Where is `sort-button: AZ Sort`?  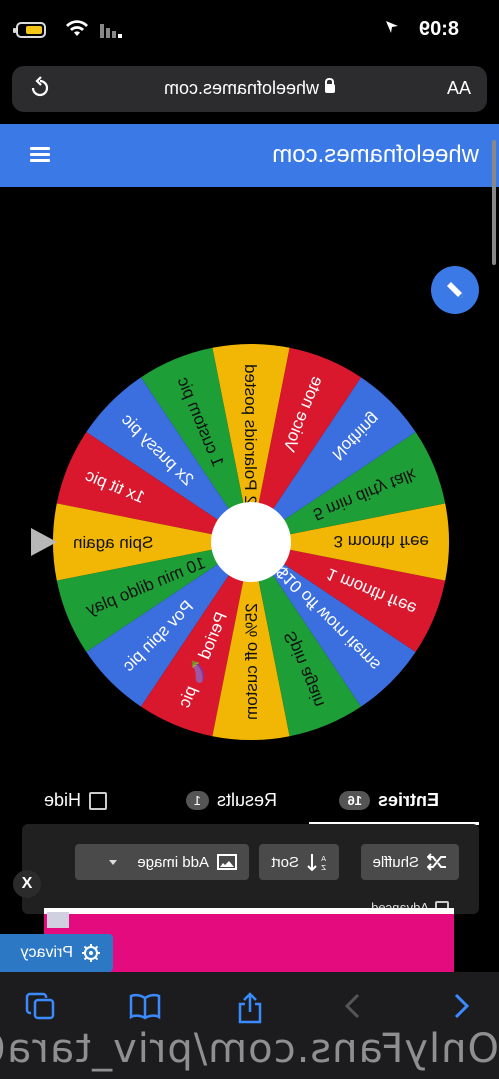 sort-button: AZ Sort is located at coordinates (299, 862).